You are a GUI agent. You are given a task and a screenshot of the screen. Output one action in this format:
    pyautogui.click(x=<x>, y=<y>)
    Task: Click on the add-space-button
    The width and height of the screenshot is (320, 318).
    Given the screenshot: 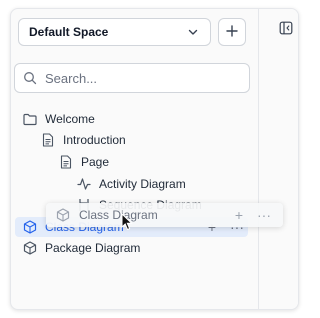 What is the action you would take?
    pyautogui.click(x=232, y=32)
    